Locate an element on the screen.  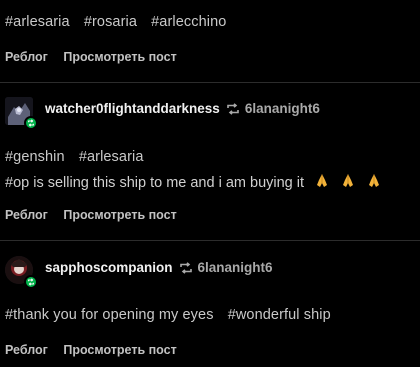
post1-tags: #arlesaria #rosaria #arlecchino is located at coordinates (120, 22).